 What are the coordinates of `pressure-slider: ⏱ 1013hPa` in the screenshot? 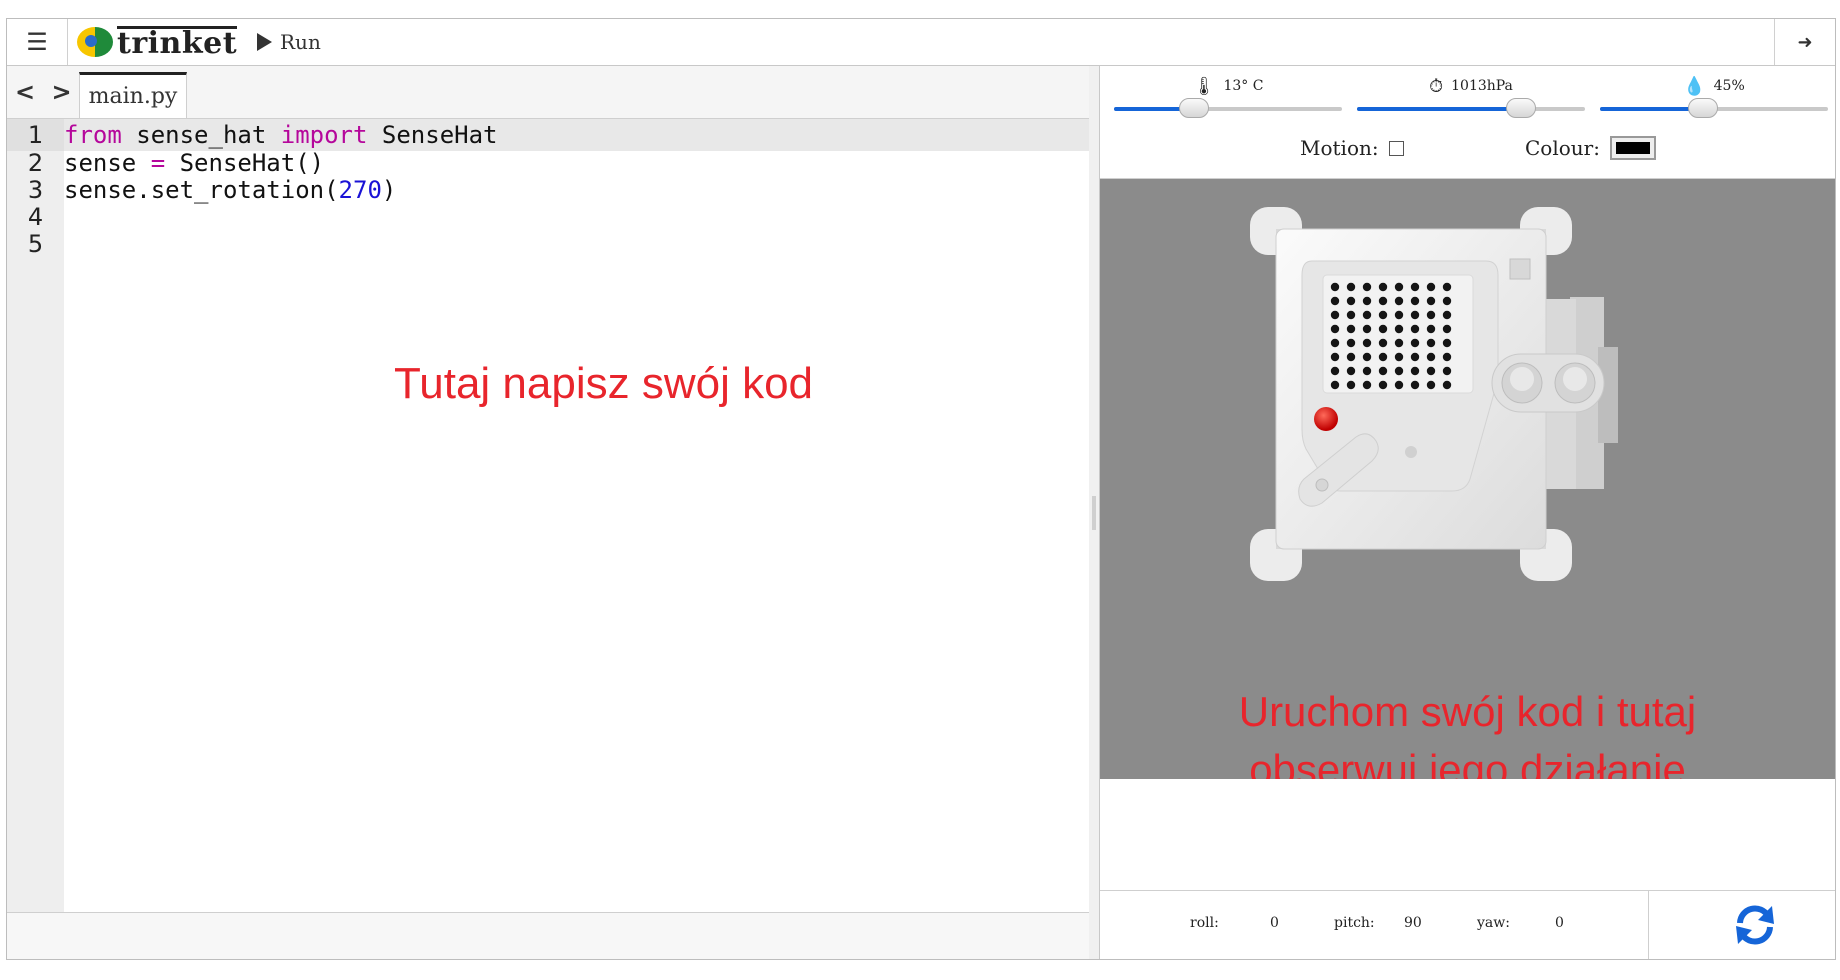 It's located at (1471, 101).